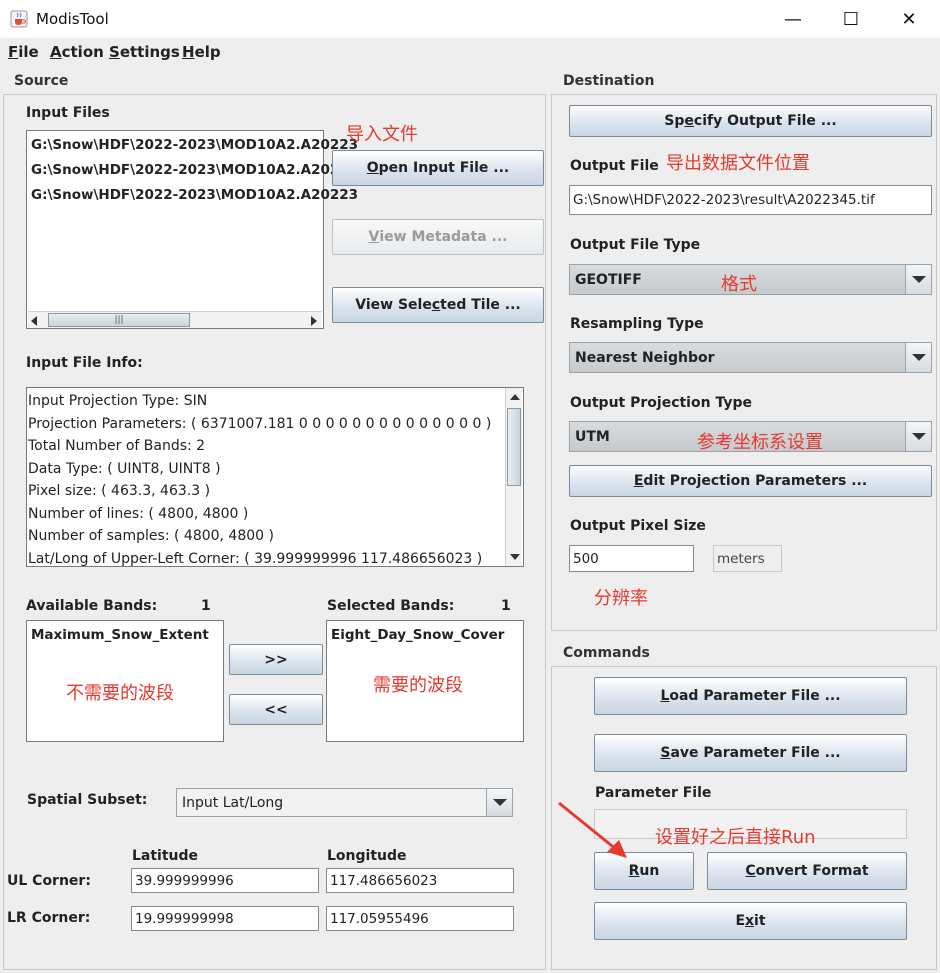 The image size is (940, 973). Describe the element at coordinates (49, 918) in the screenshot. I see `lr-corner-label: LR Corner:` at that location.